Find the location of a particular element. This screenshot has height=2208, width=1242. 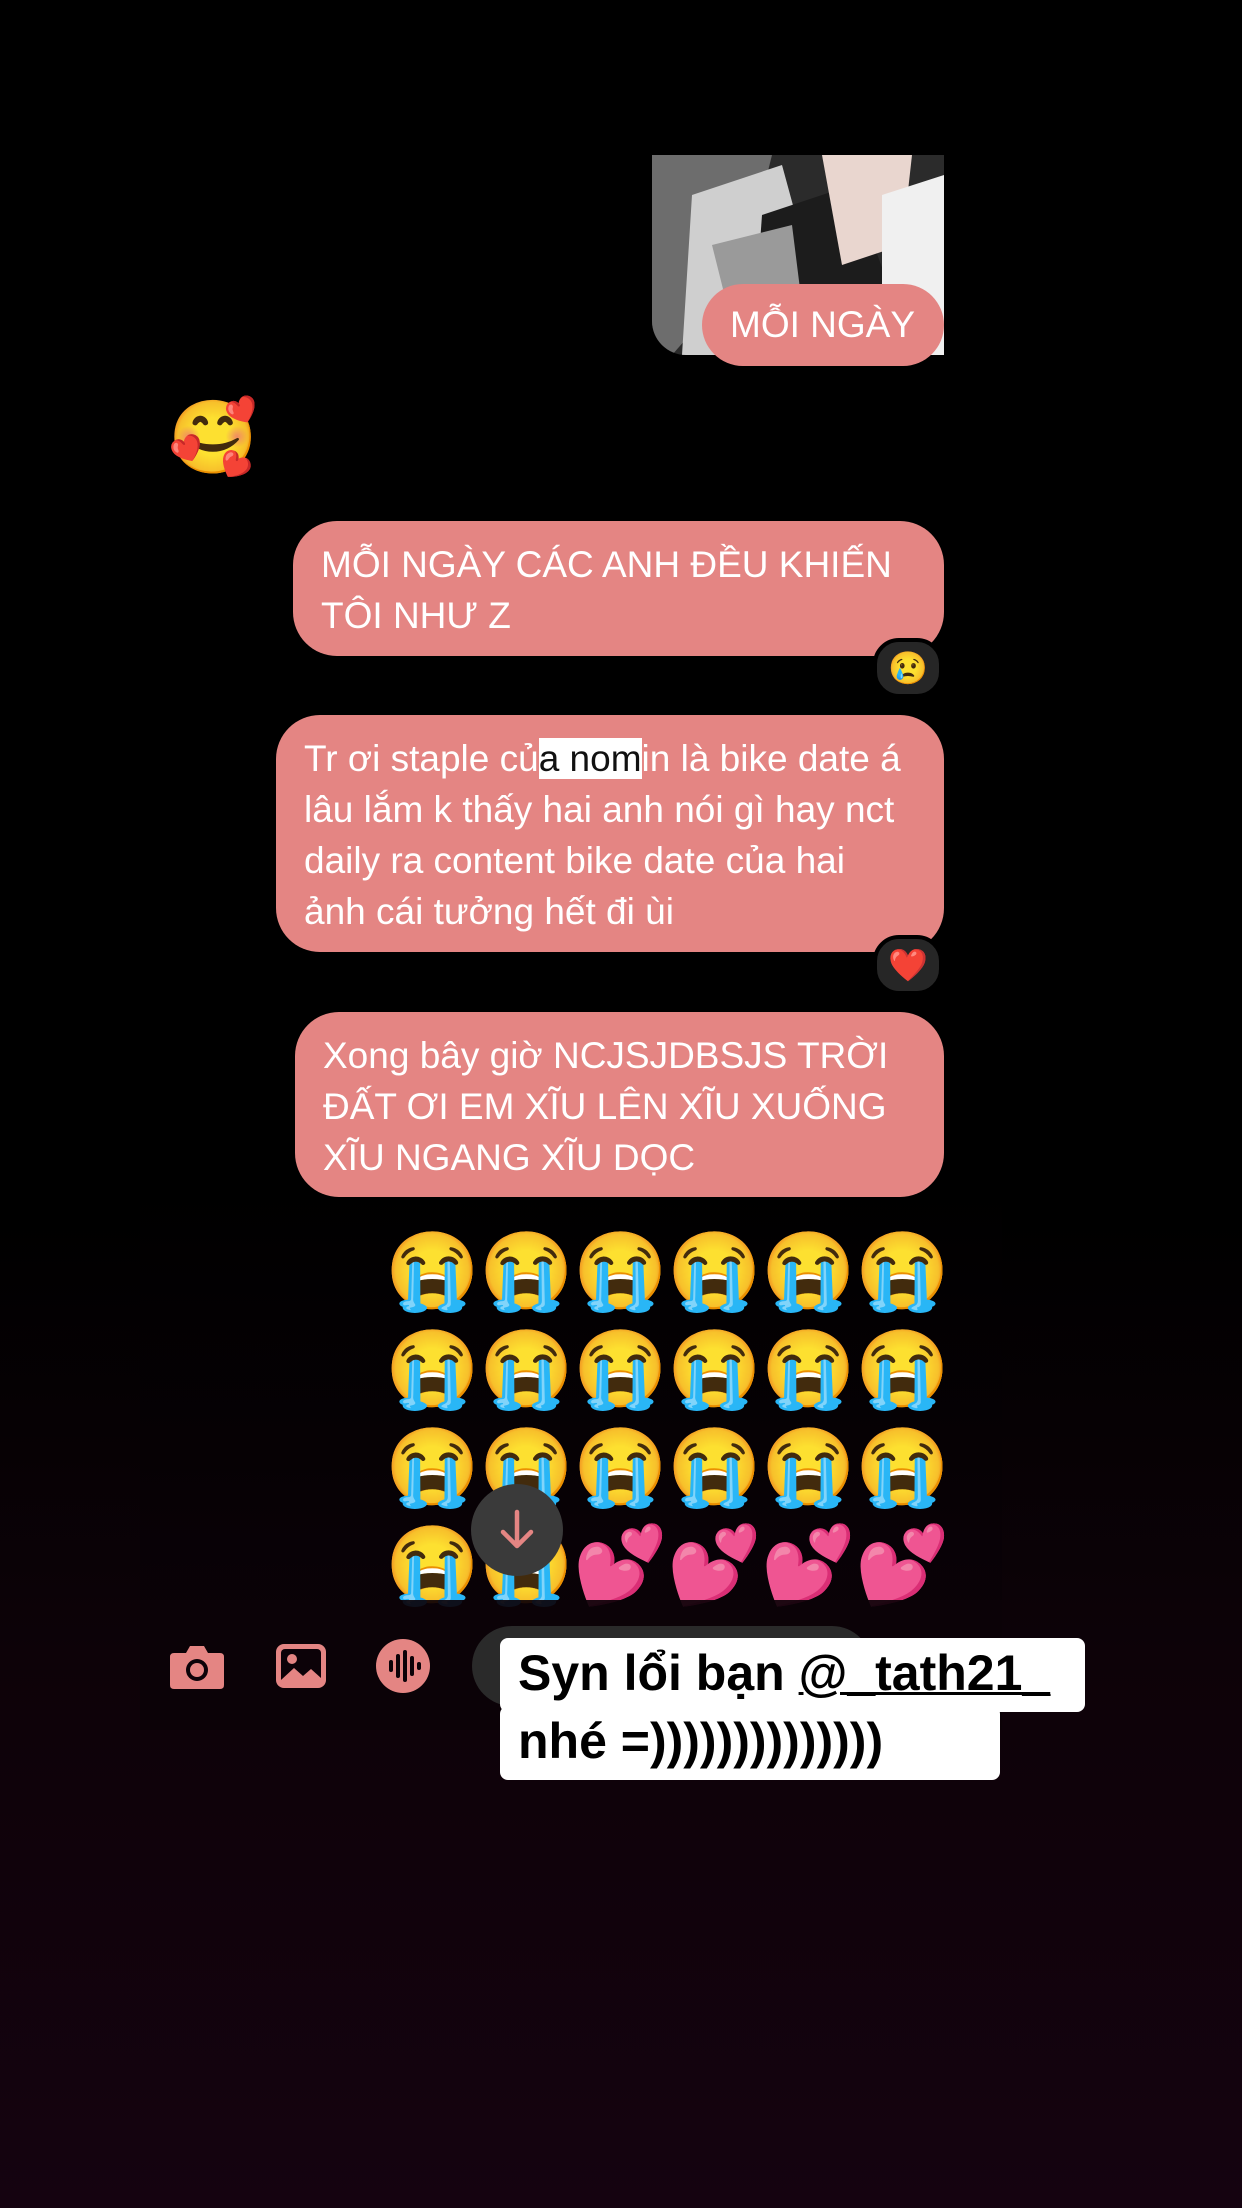

story-caption-line-1: Syn lổi bạn @_tath21_ is located at coordinates (792, 1675).